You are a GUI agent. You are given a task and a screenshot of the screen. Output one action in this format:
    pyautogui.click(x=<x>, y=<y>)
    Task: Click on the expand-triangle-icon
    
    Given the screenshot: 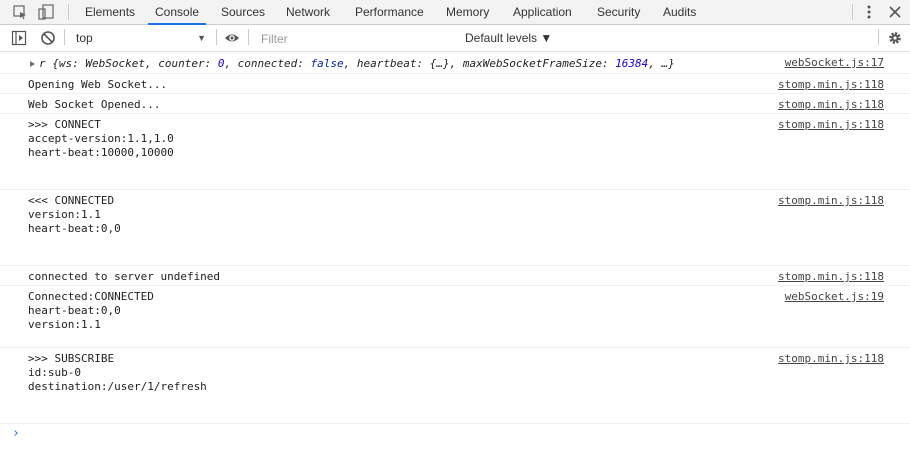 What is the action you would take?
    pyautogui.click(x=32, y=64)
    